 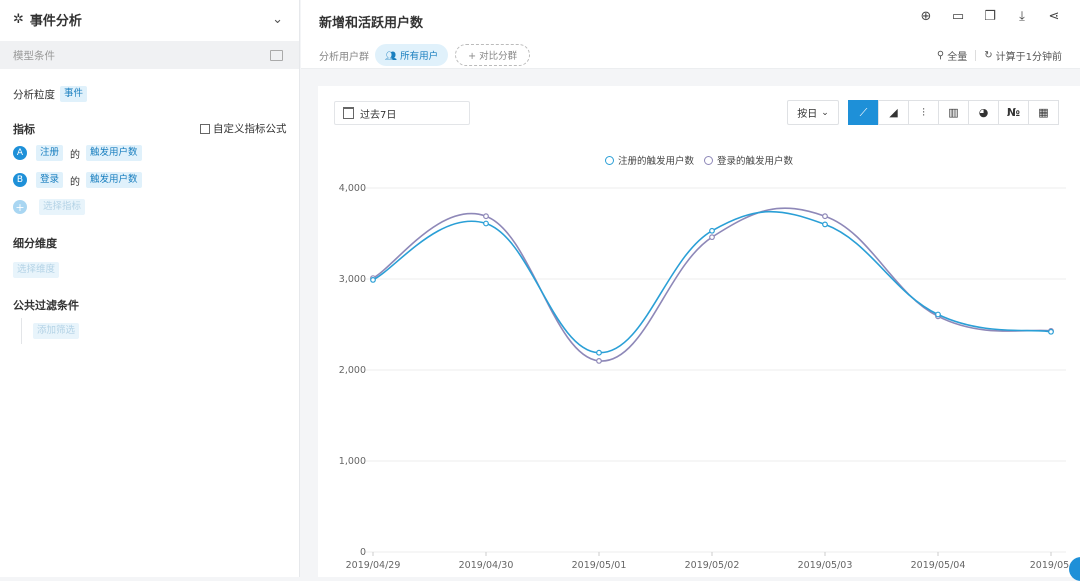 What do you see at coordinates (958, 17) in the screenshot?
I see `save-icon: ▭` at bounding box center [958, 17].